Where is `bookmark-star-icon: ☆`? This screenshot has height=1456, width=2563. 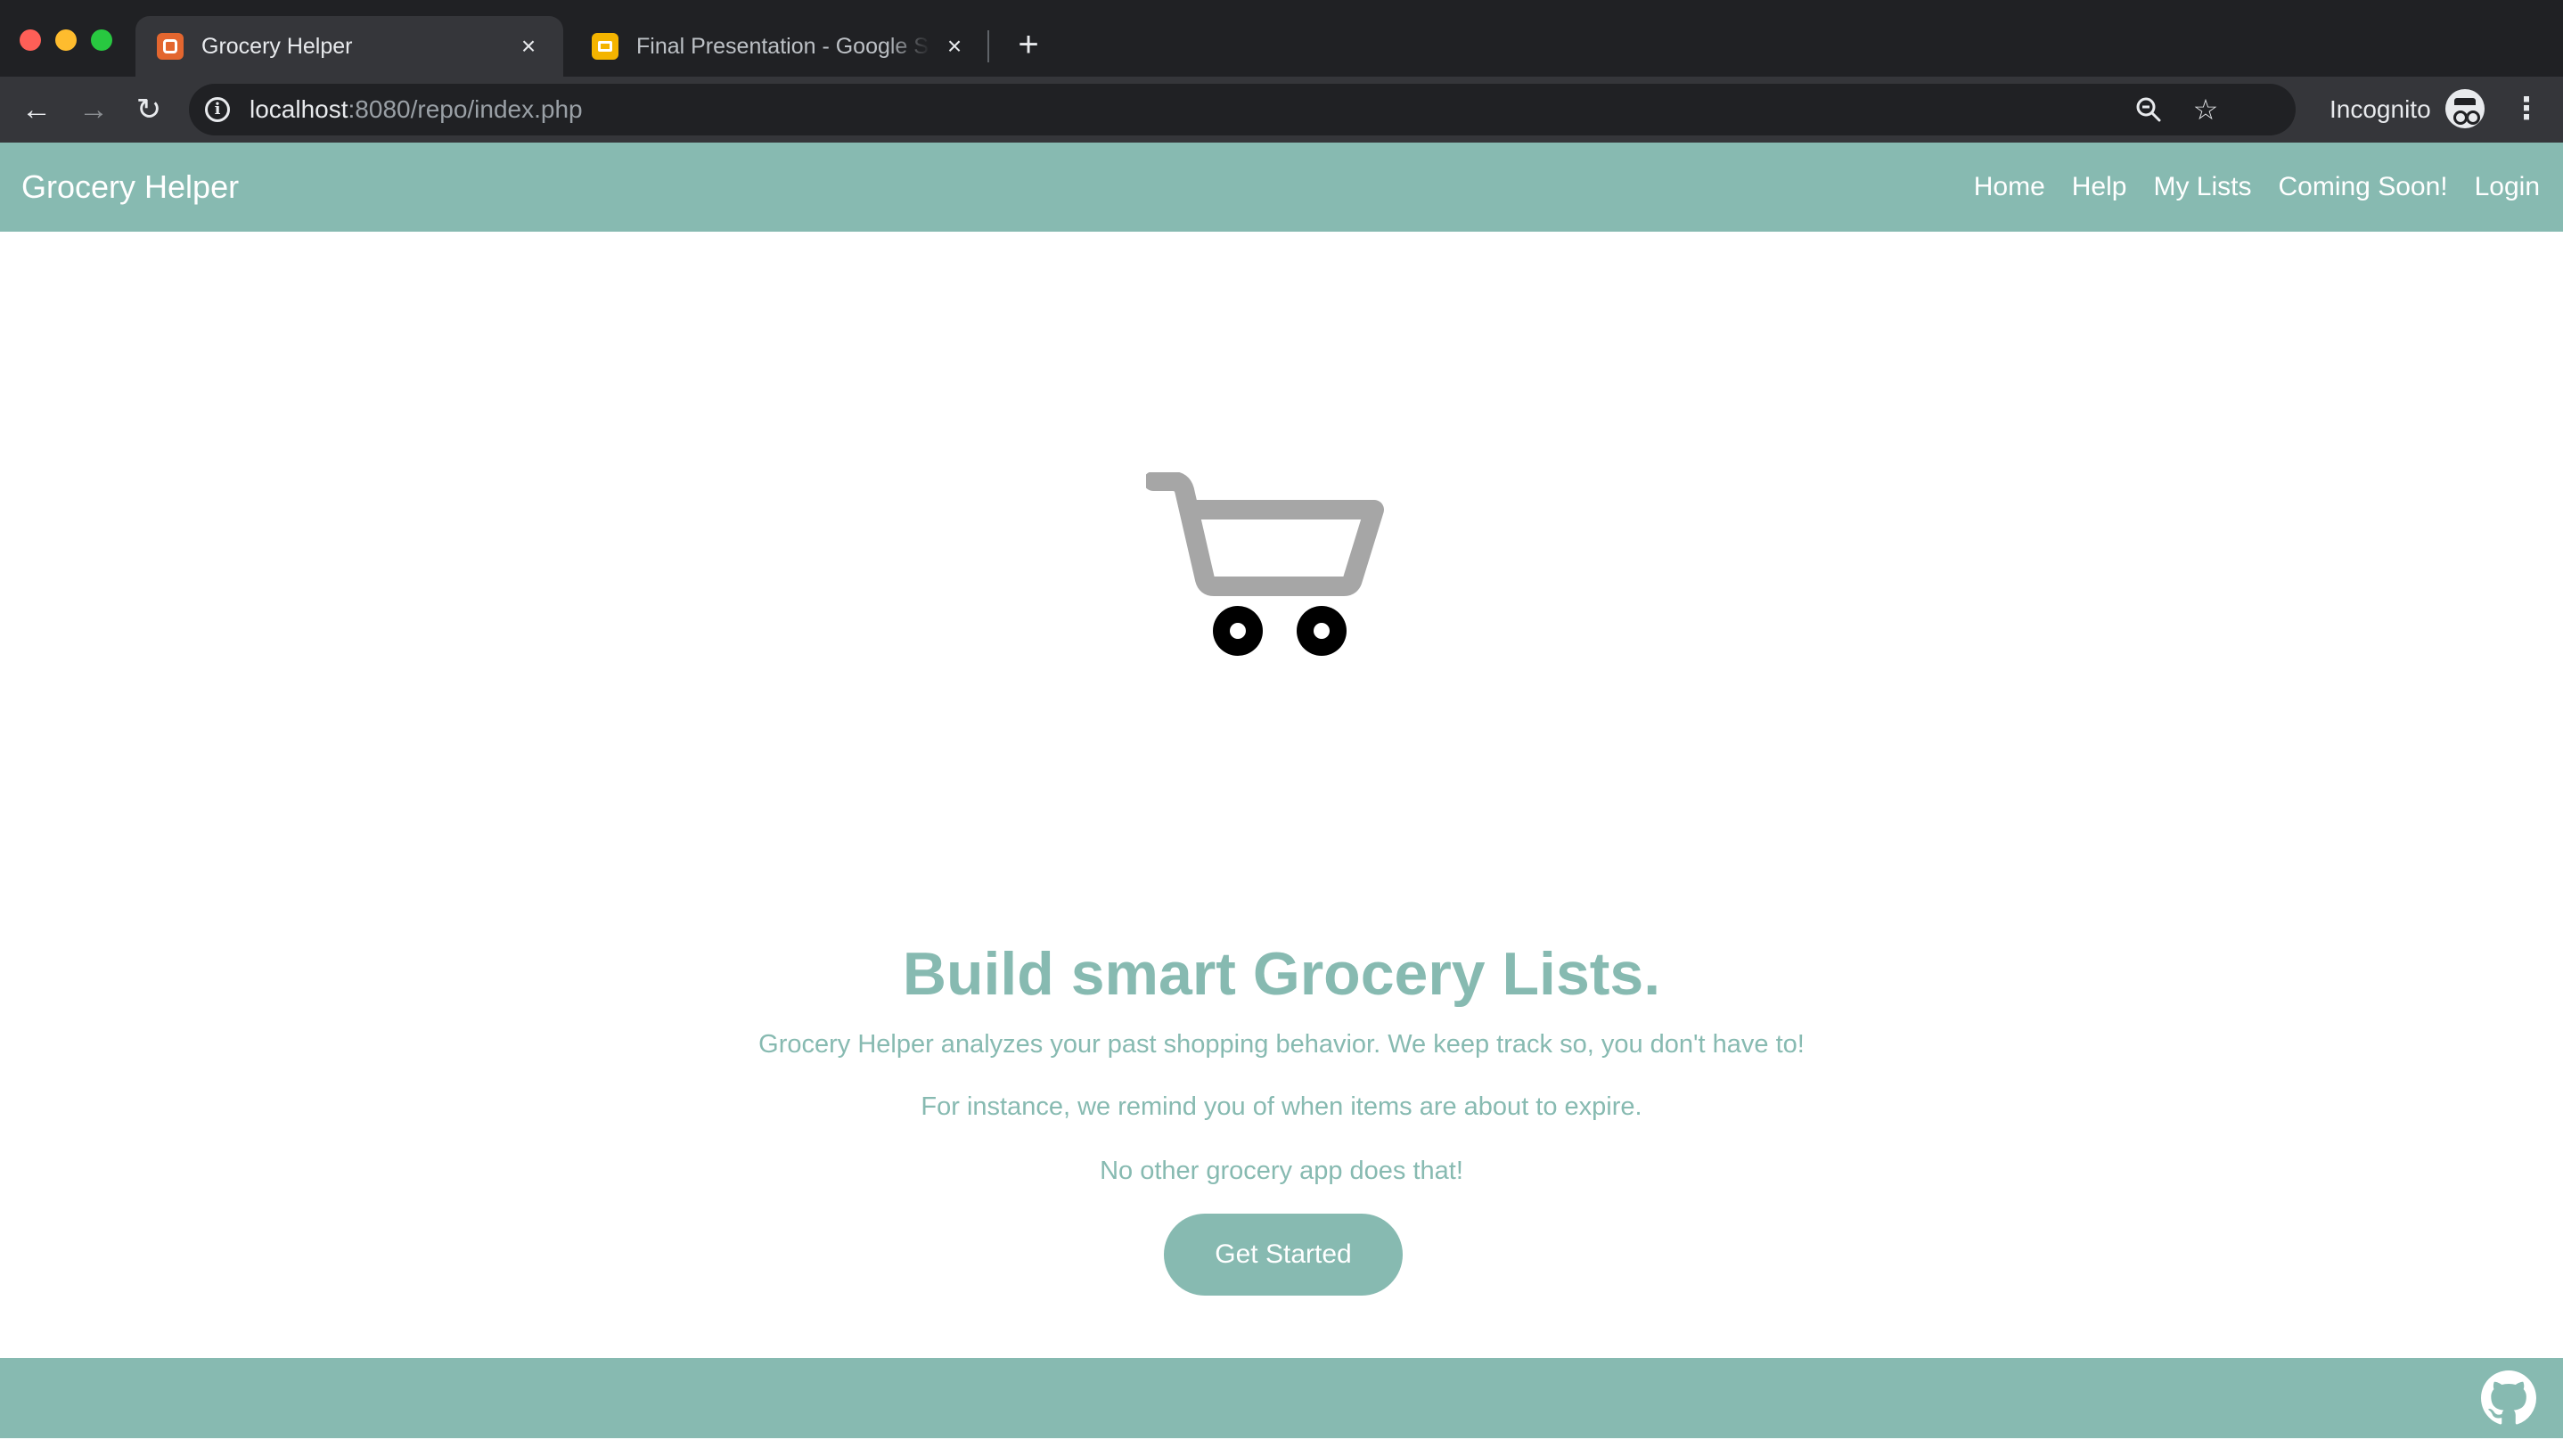 bookmark-star-icon: ☆ is located at coordinates (2205, 109).